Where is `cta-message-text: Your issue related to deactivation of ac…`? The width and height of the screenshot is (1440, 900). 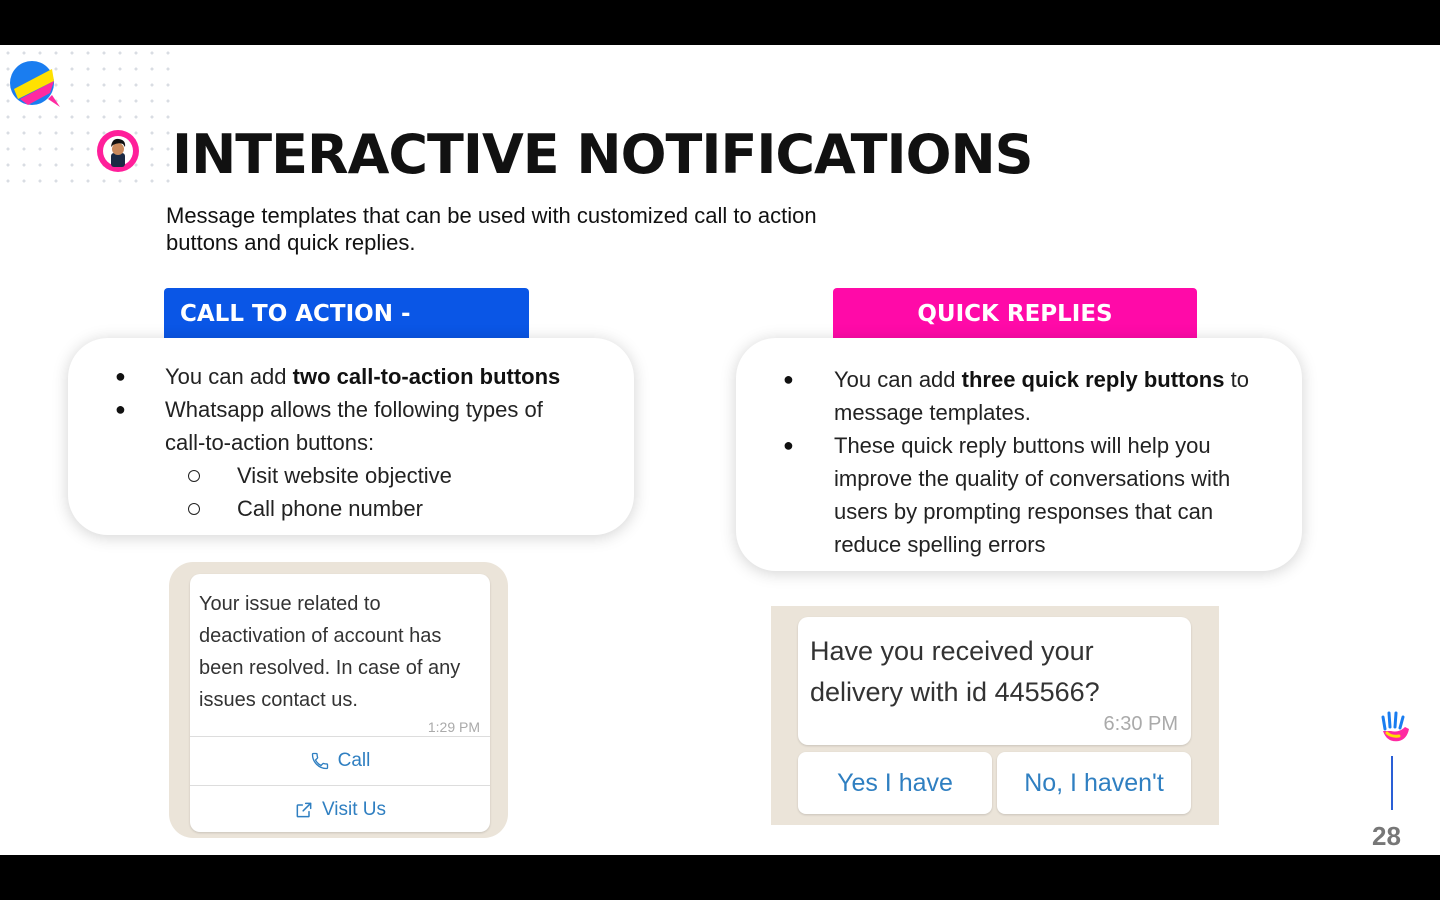 cta-message-text: Your issue related to deactivation of ac… is located at coordinates (330, 652).